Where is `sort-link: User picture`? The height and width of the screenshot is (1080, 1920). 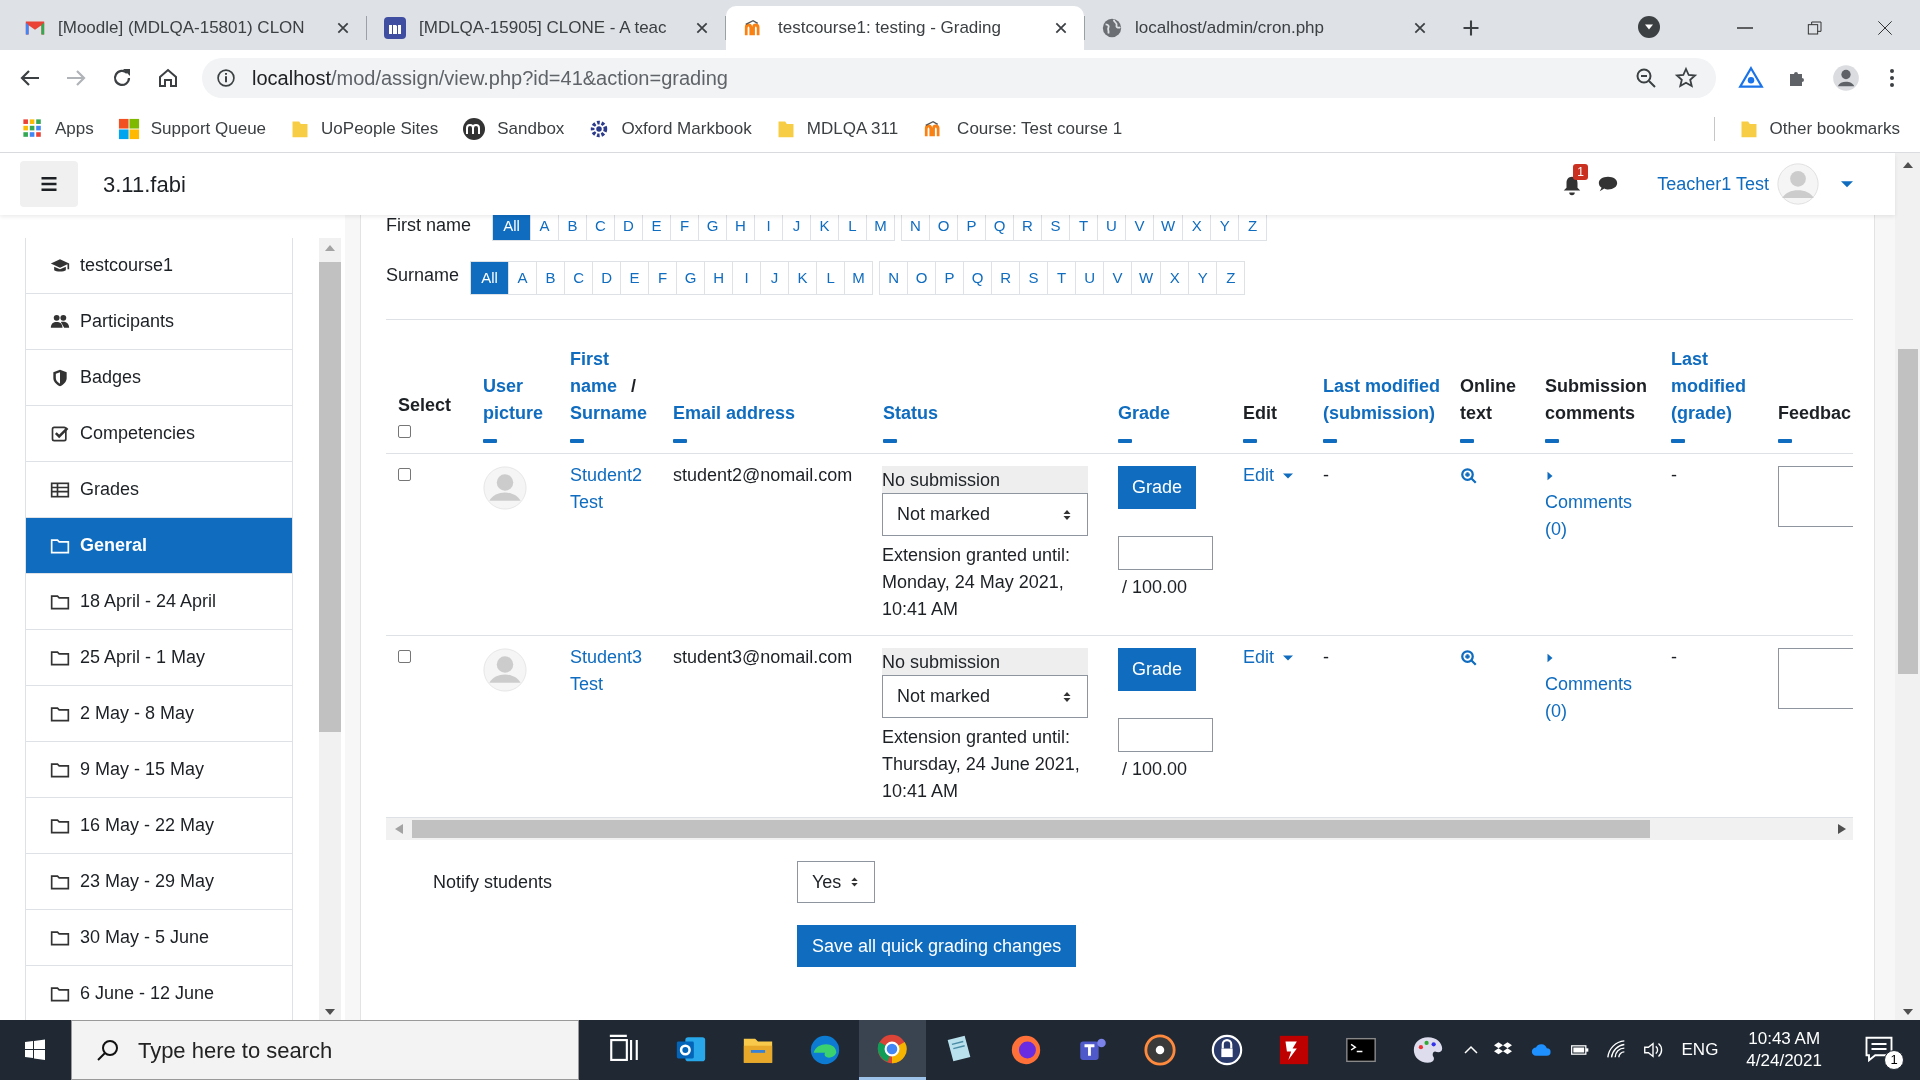
sort-link: User picture is located at coordinates (520, 400).